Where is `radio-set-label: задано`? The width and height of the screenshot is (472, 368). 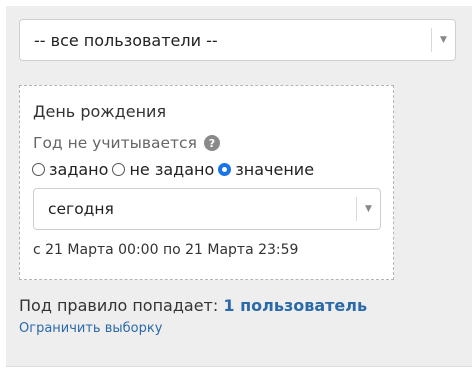 radio-set-label: задано is located at coordinates (79, 169).